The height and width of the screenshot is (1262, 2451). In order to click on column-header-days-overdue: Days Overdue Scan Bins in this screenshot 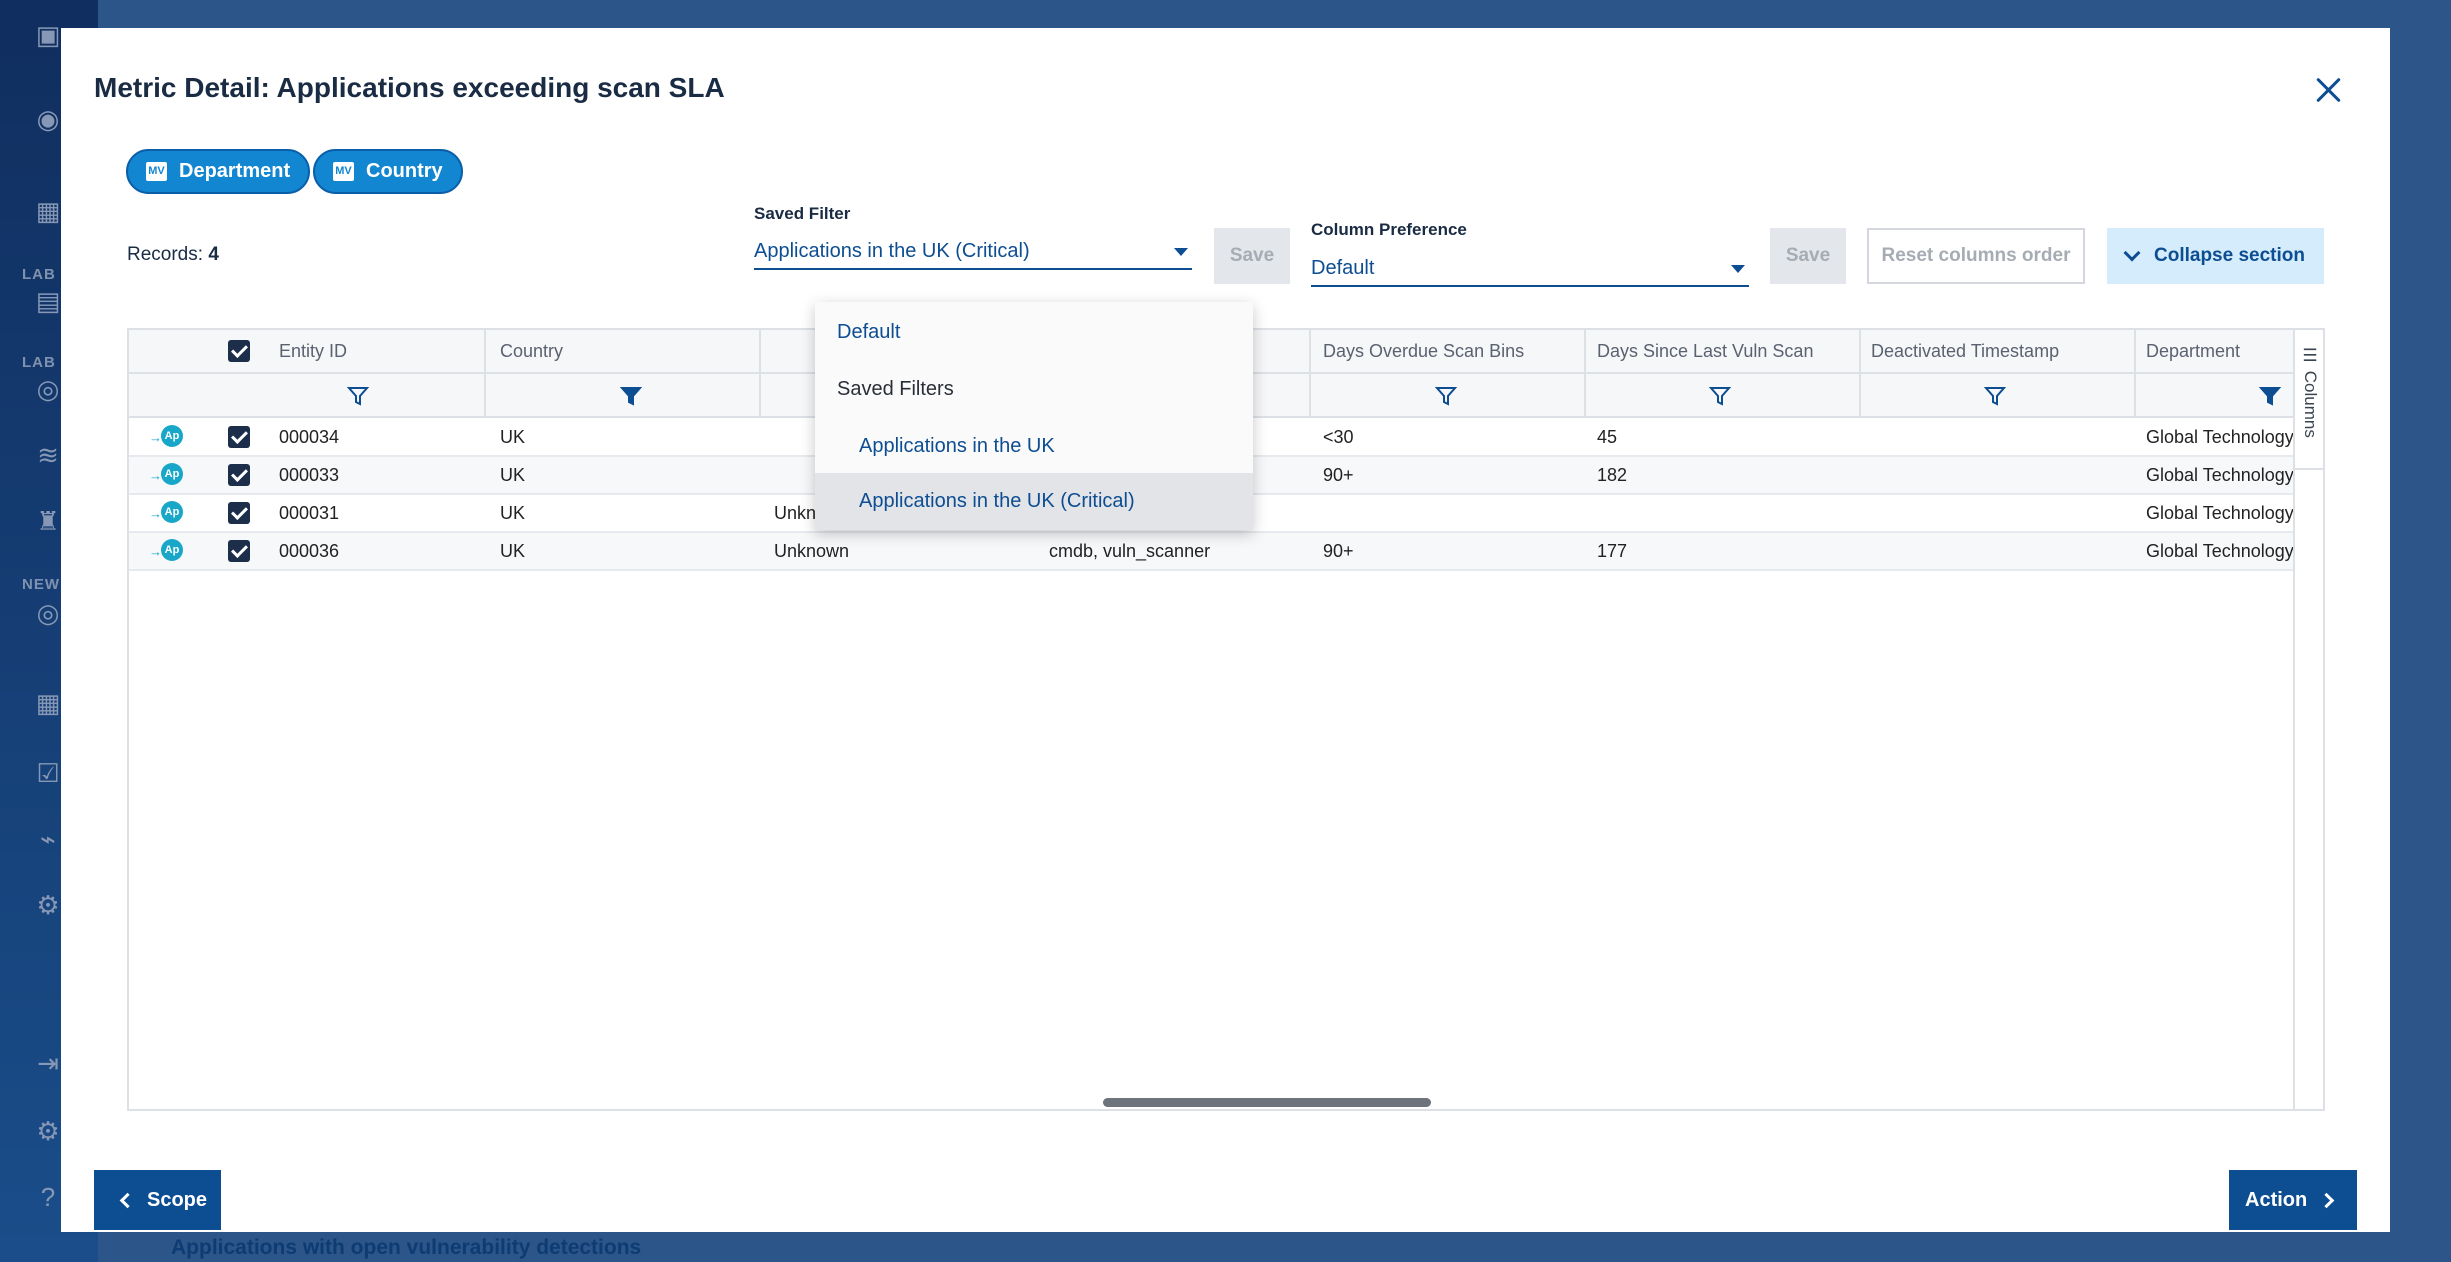, I will do `click(1453, 351)`.